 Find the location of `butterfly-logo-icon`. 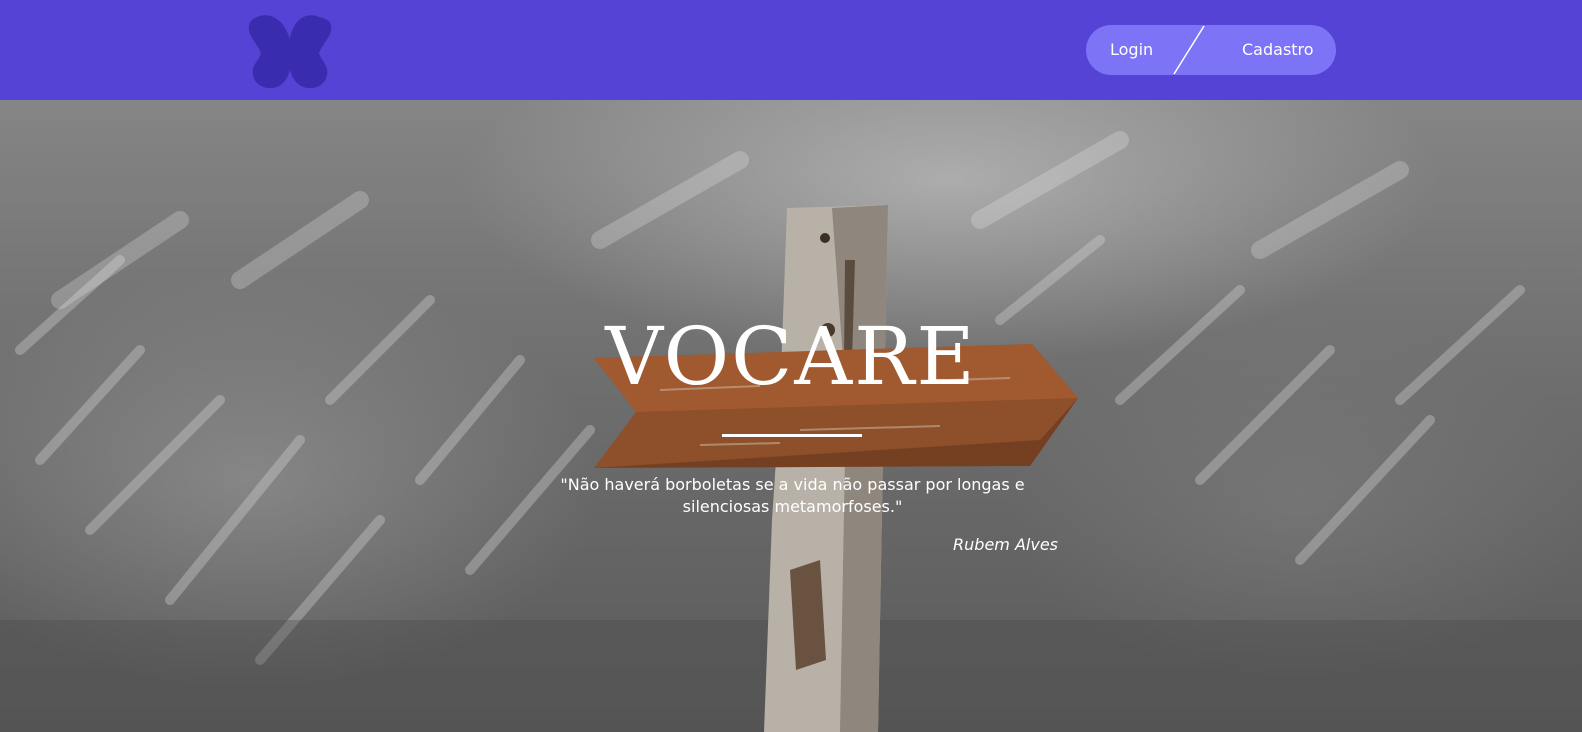

butterfly-logo-icon is located at coordinates (290, 51).